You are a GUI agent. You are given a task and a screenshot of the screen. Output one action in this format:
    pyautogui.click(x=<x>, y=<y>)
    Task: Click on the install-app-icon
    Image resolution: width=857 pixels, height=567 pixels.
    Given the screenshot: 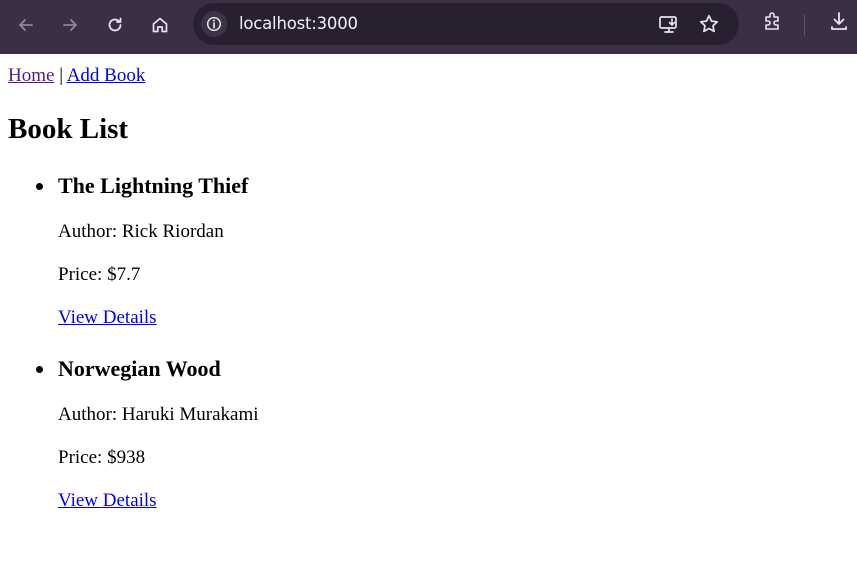 What is the action you would take?
    pyautogui.click(x=669, y=24)
    